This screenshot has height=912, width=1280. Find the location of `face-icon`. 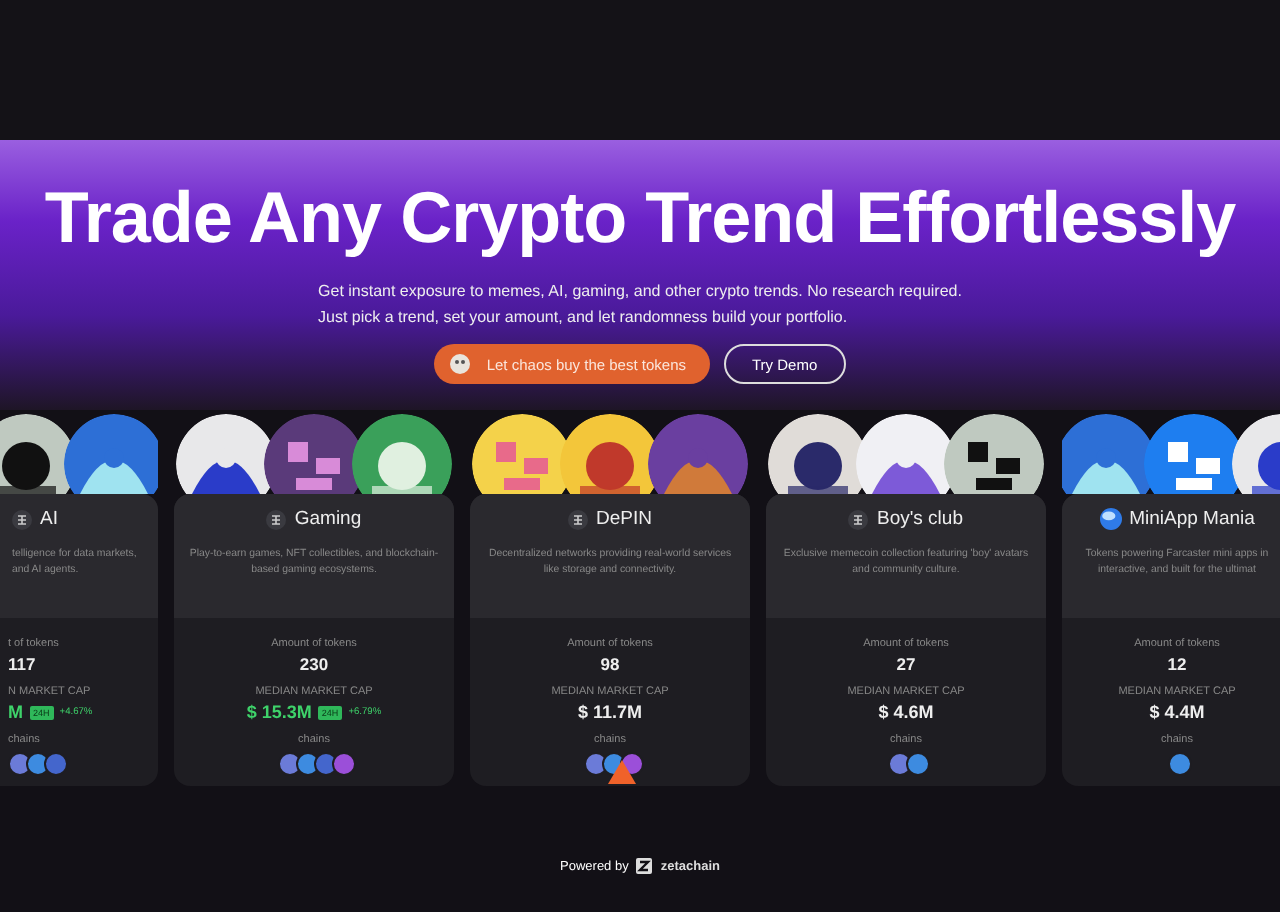

face-icon is located at coordinates (460, 364).